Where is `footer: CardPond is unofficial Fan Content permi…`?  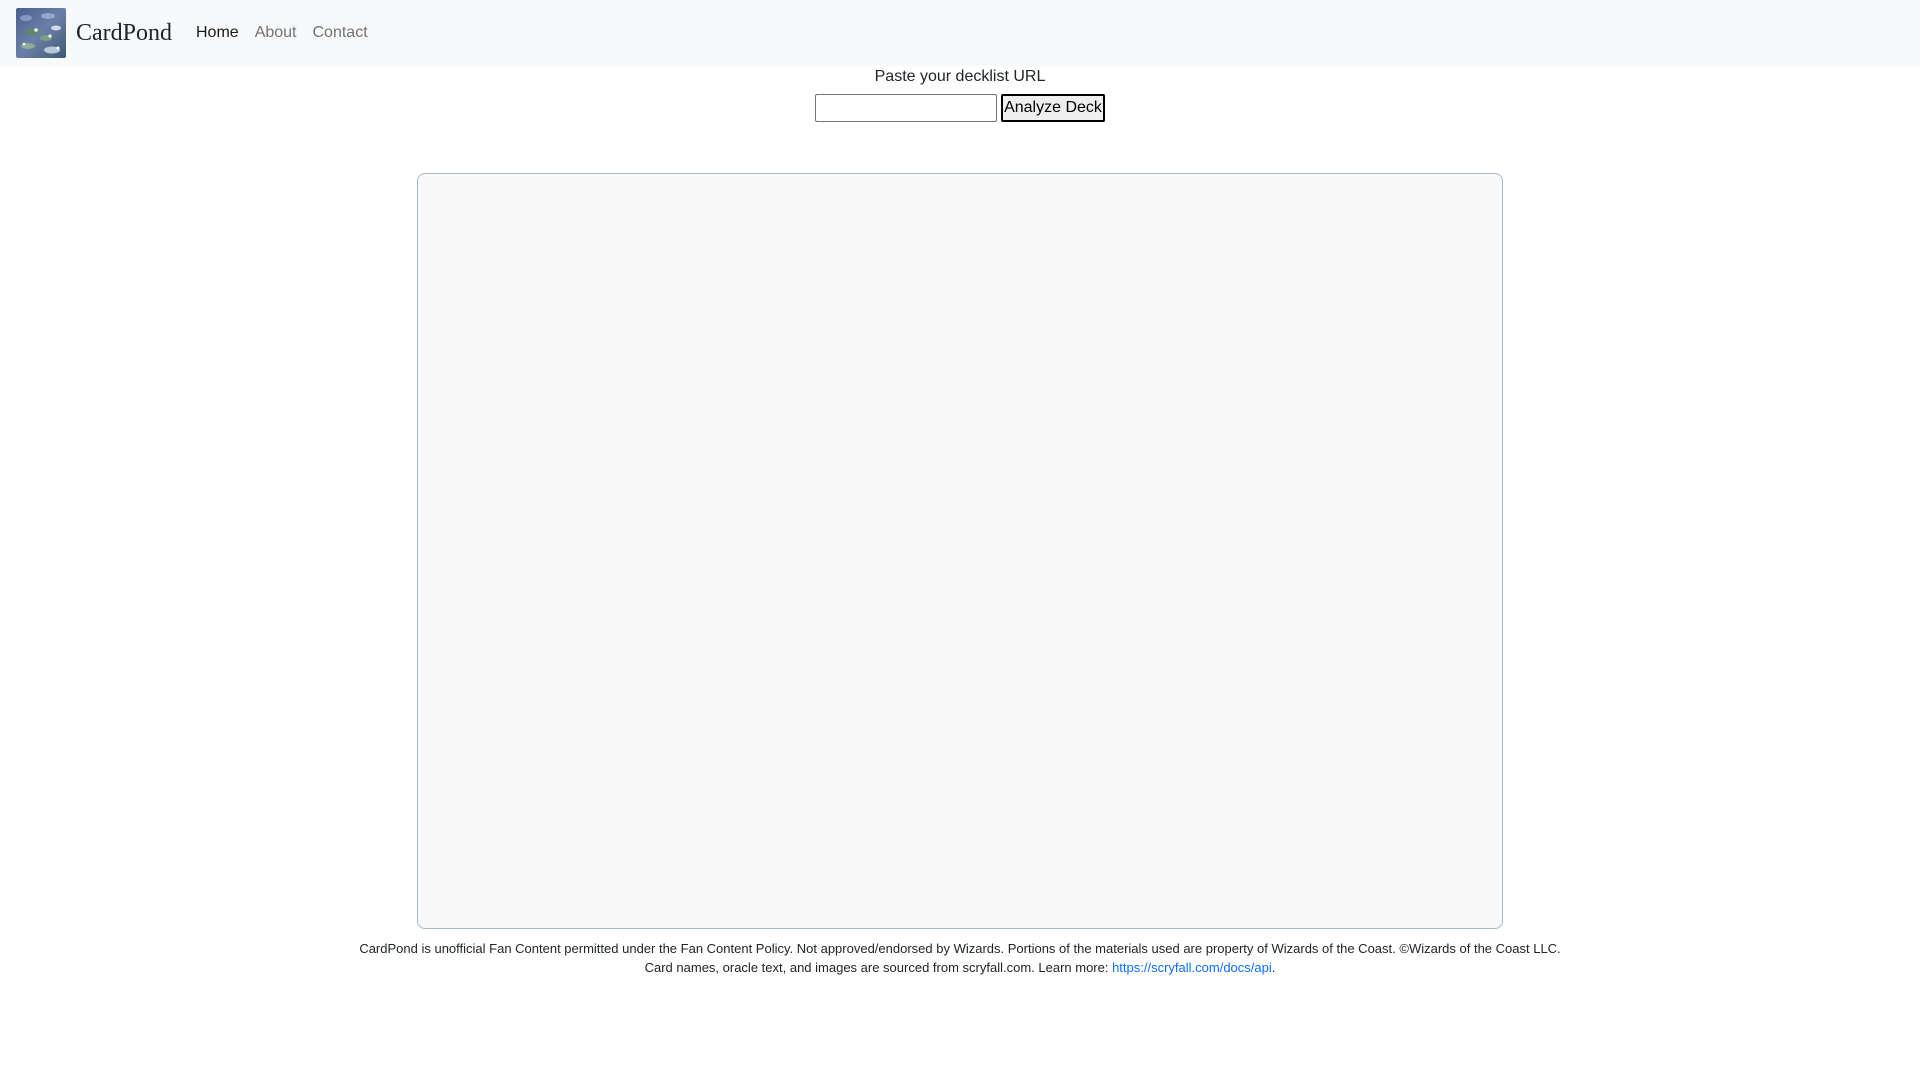
footer: CardPond is unofficial Fan Content permi… is located at coordinates (960, 958).